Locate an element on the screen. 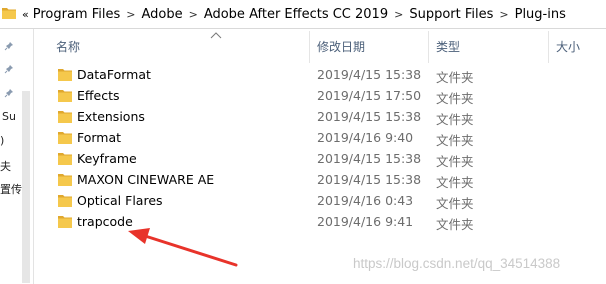  list-item: Optical Flares 2019/4/16 0:43 文件夹 is located at coordinates (320, 201).